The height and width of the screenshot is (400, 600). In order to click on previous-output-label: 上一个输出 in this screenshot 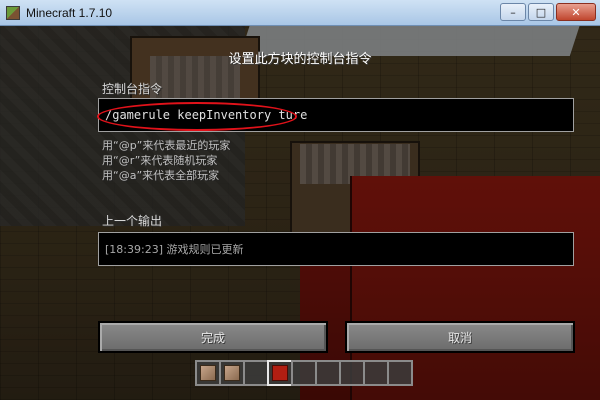, I will do `click(132, 221)`.